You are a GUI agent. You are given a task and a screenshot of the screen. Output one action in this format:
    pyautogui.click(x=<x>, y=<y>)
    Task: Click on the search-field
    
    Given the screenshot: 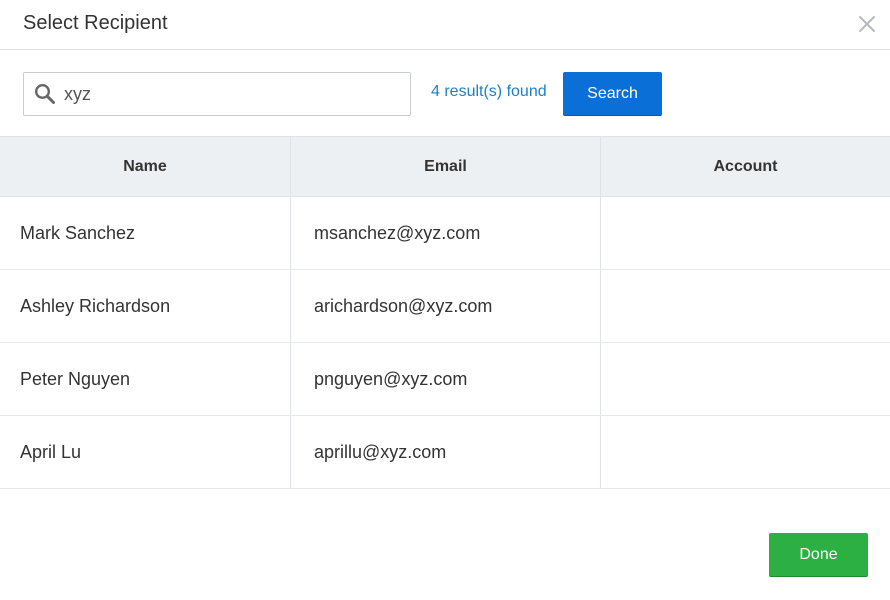 What is the action you would take?
    pyautogui.click(x=217, y=94)
    